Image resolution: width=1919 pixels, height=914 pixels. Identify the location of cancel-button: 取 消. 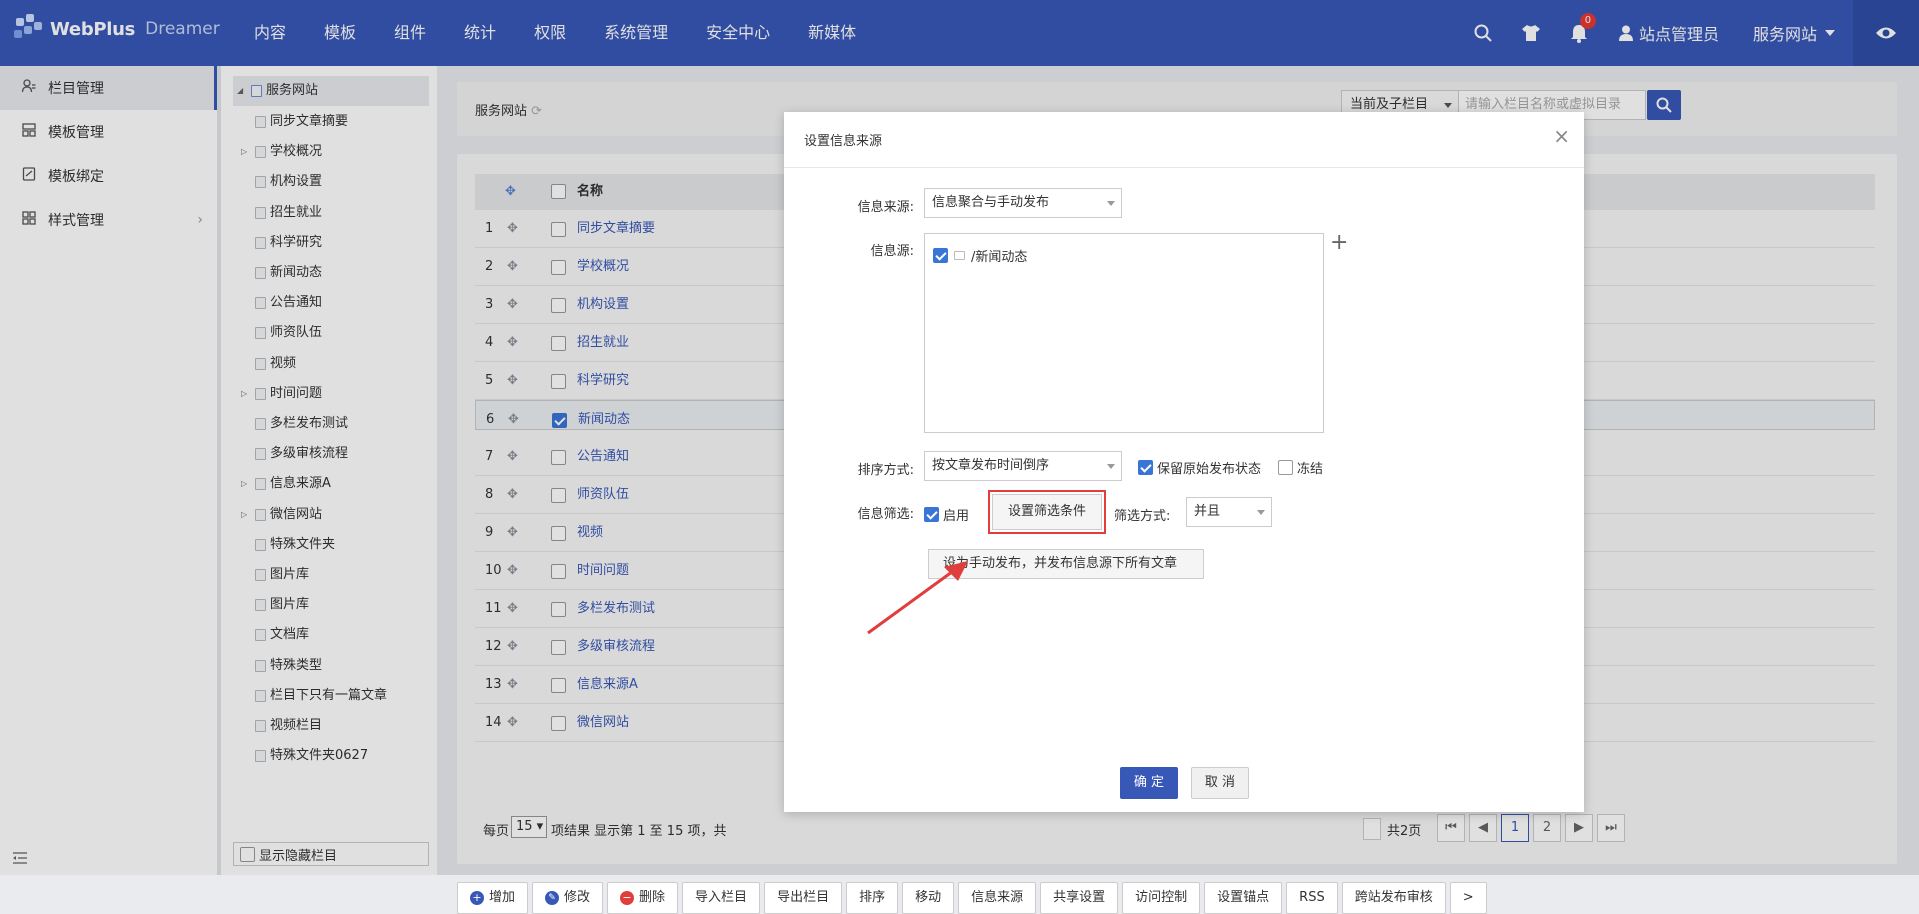
(1220, 783).